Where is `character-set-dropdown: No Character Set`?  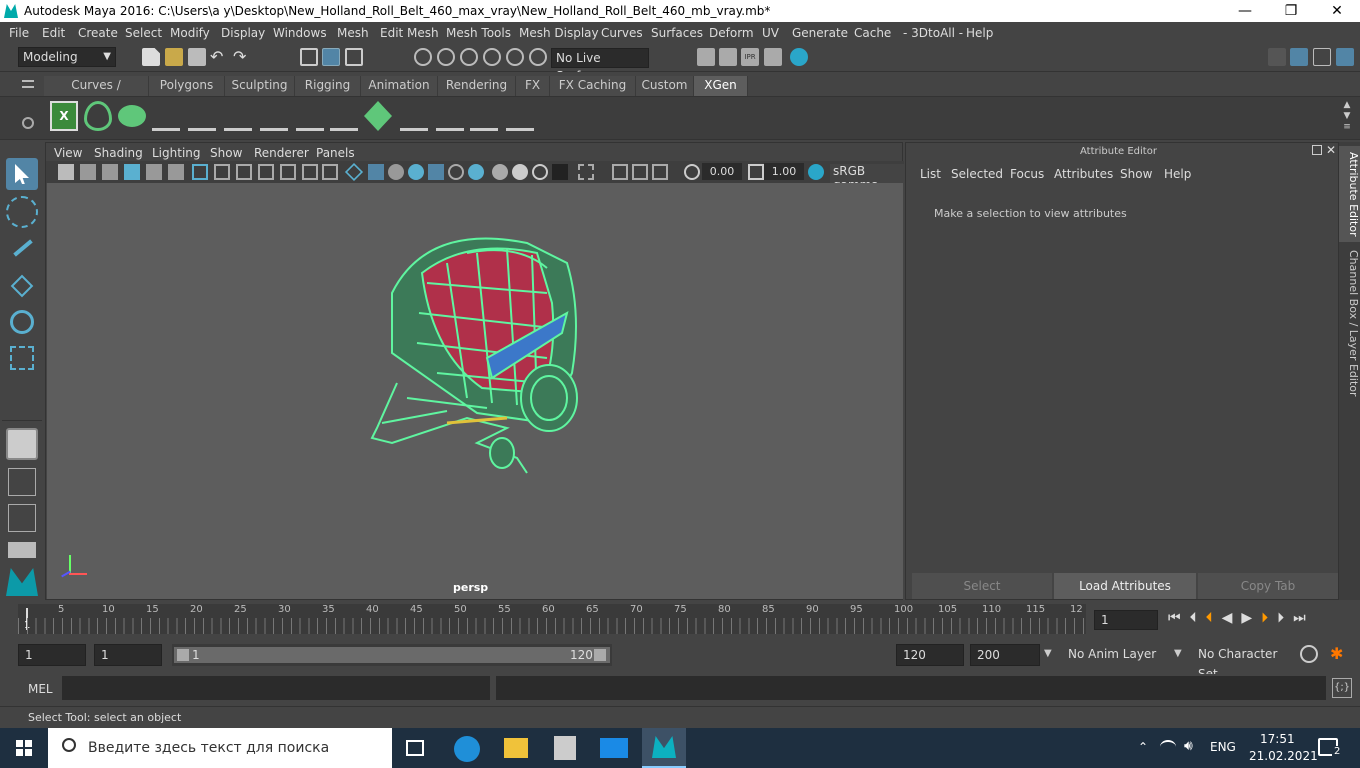
character-set-dropdown: No Character Set is located at coordinates (1242, 662).